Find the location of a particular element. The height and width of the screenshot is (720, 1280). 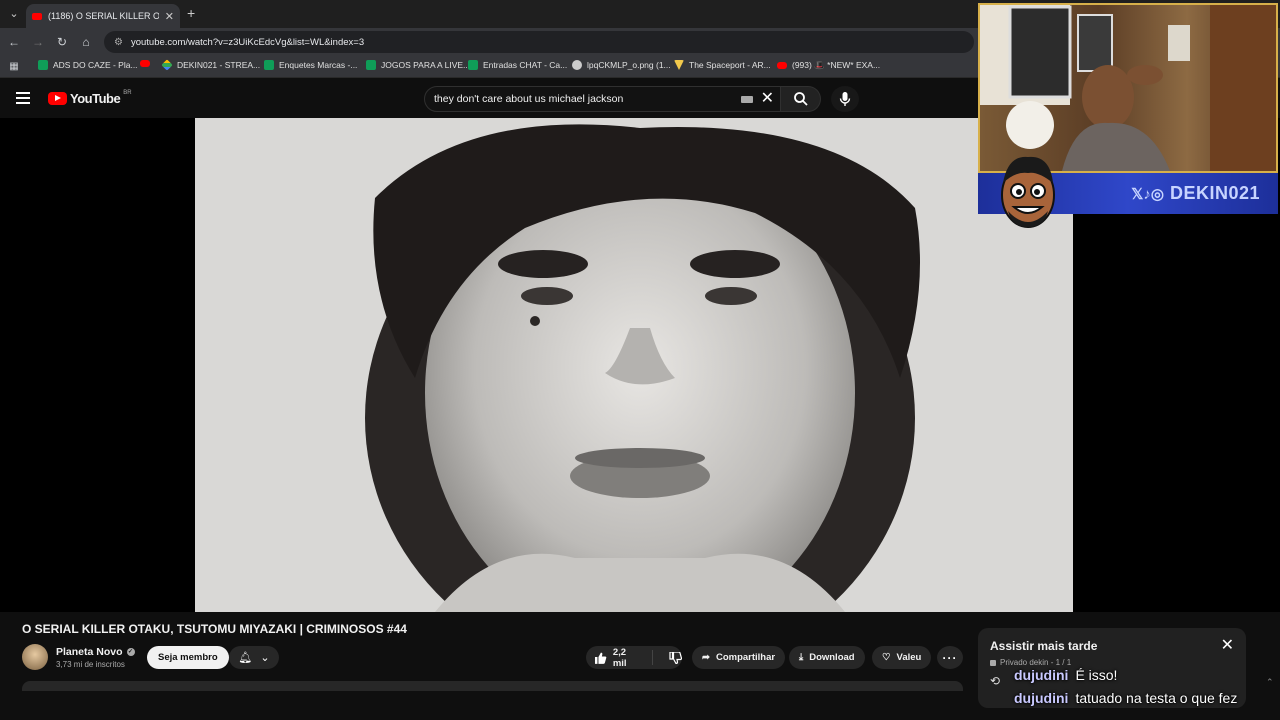

youtube-play-icon is located at coordinates (57, 98).